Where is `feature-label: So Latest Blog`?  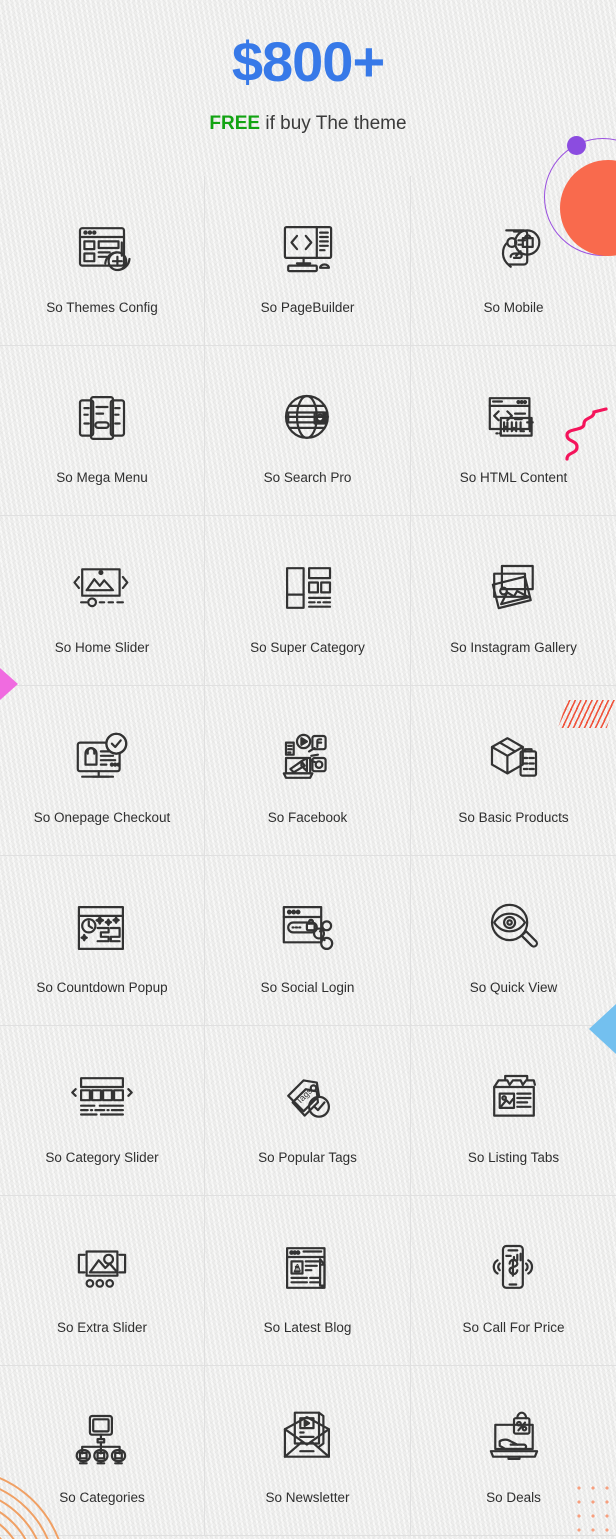 feature-label: So Latest Blog is located at coordinates (307, 1327).